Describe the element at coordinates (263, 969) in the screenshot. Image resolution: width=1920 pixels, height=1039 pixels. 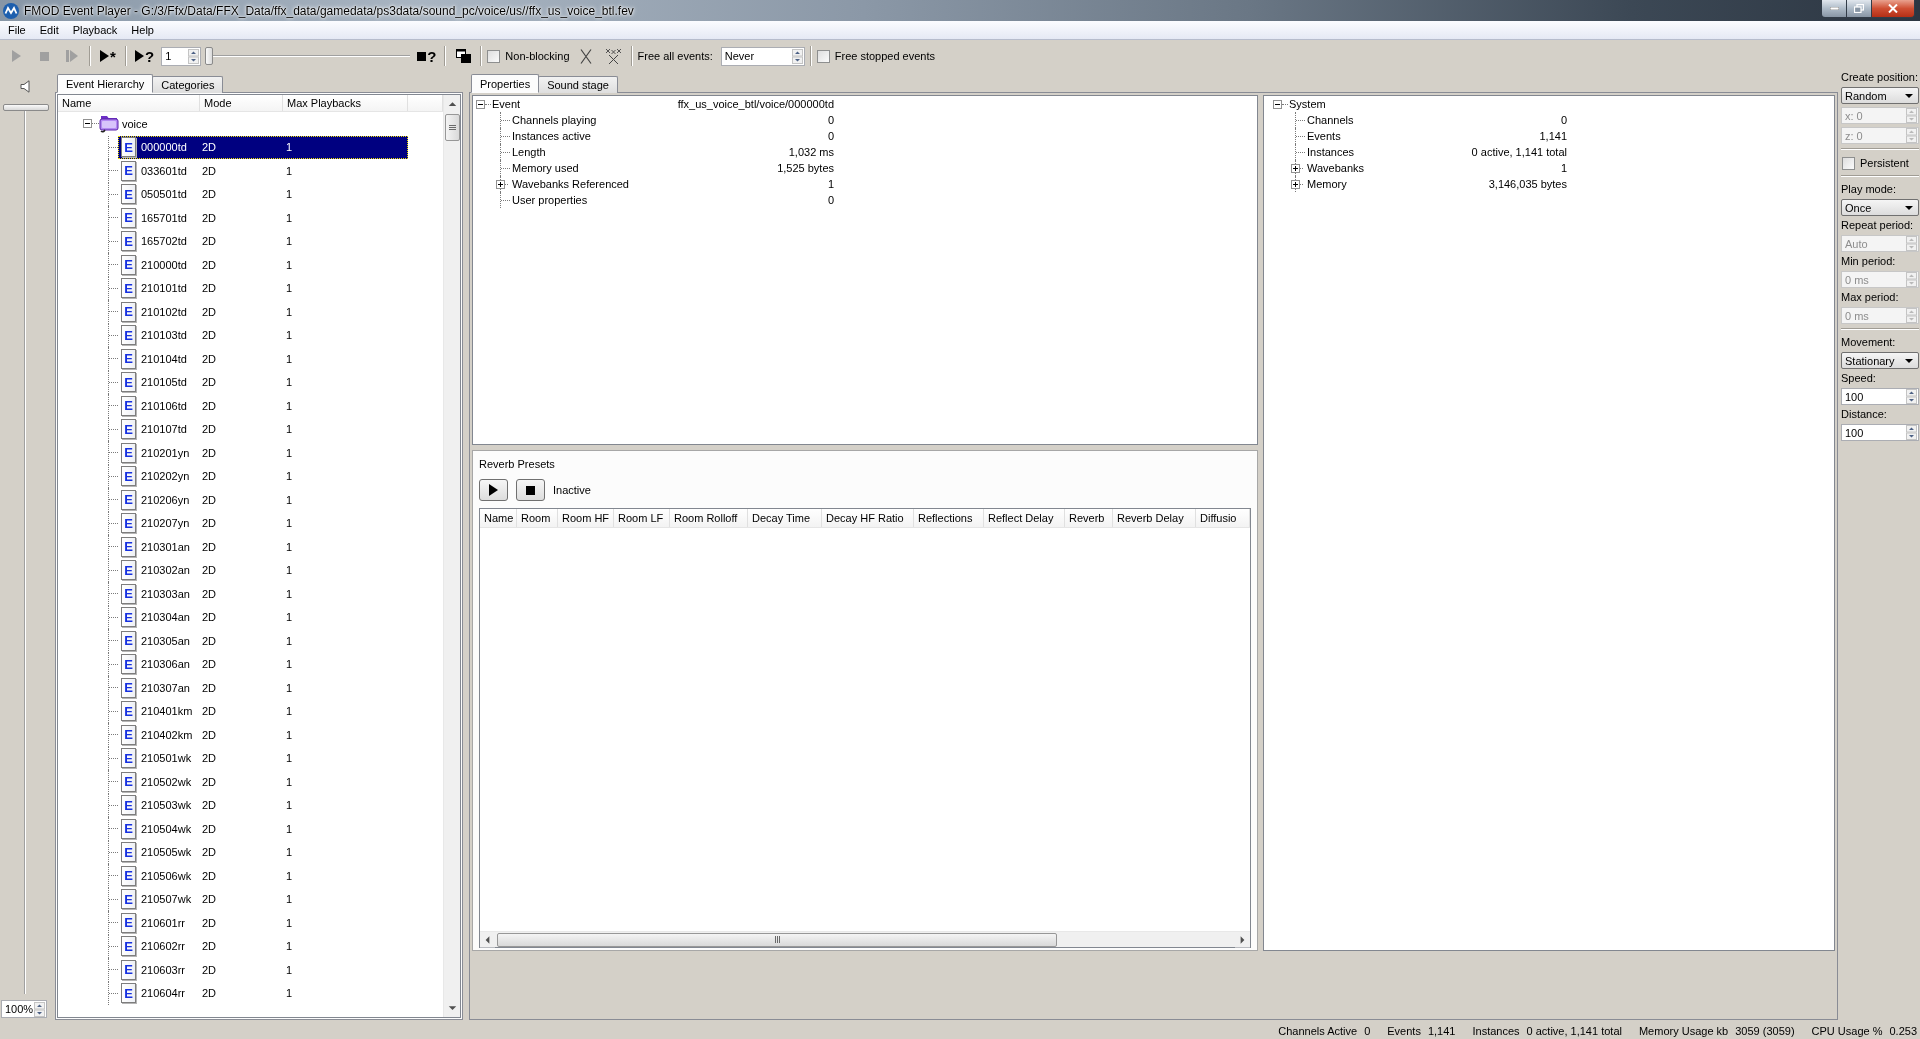
I see `tree-item: E 210603rr 2D 1` at that location.